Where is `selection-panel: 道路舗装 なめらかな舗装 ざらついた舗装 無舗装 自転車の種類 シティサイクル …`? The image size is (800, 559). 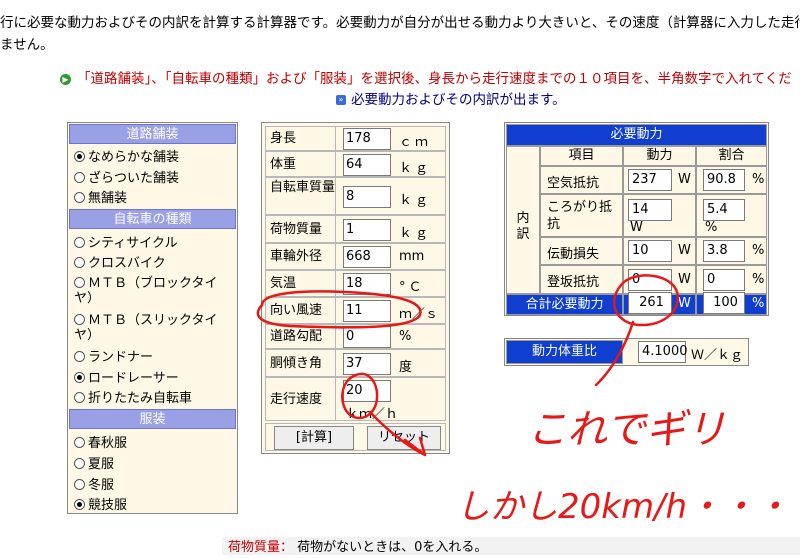 selection-panel: 道路舗装 なめらかな舗装 ざらついた舗装 無舗装 自転車の種類 シティサイクル … is located at coordinates (152, 318).